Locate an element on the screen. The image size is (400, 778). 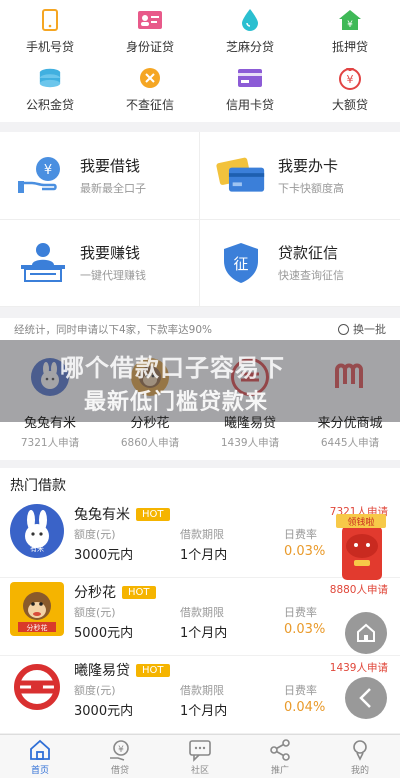
category-sesame-loan: 芝麻分贷 is located at coordinates (250, 33).